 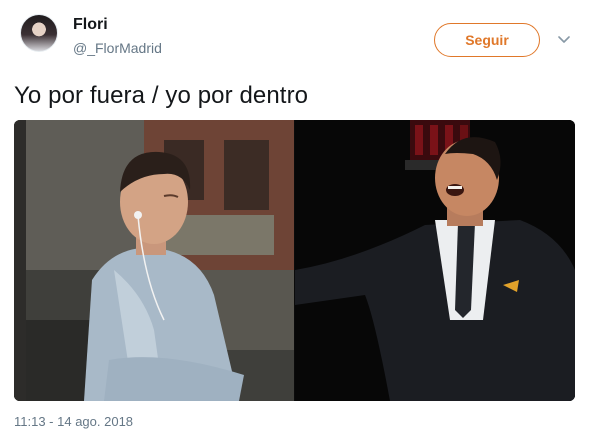 What do you see at coordinates (487, 40) in the screenshot?
I see `follow-button: Seguir` at bounding box center [487, 40].